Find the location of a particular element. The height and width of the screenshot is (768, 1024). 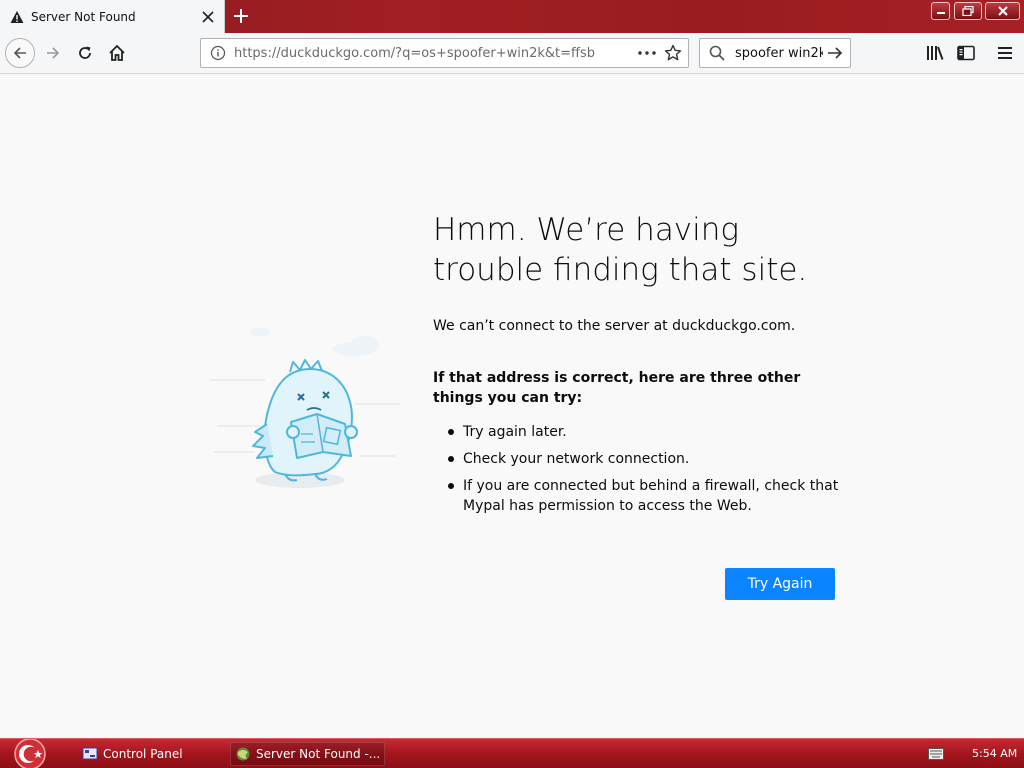

taskbar-item-control-panel: Control Panel is located at coordinates (150, 754).